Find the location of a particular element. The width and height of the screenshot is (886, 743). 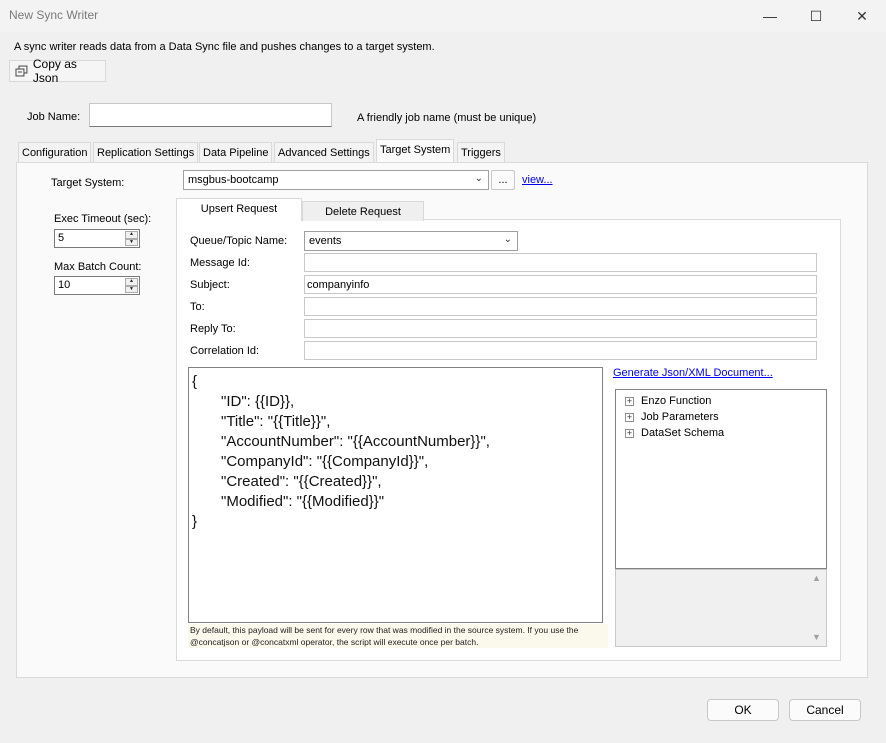

exec-timeout-label: Exec Timeout (sec): is located at coordinates (103, 219).